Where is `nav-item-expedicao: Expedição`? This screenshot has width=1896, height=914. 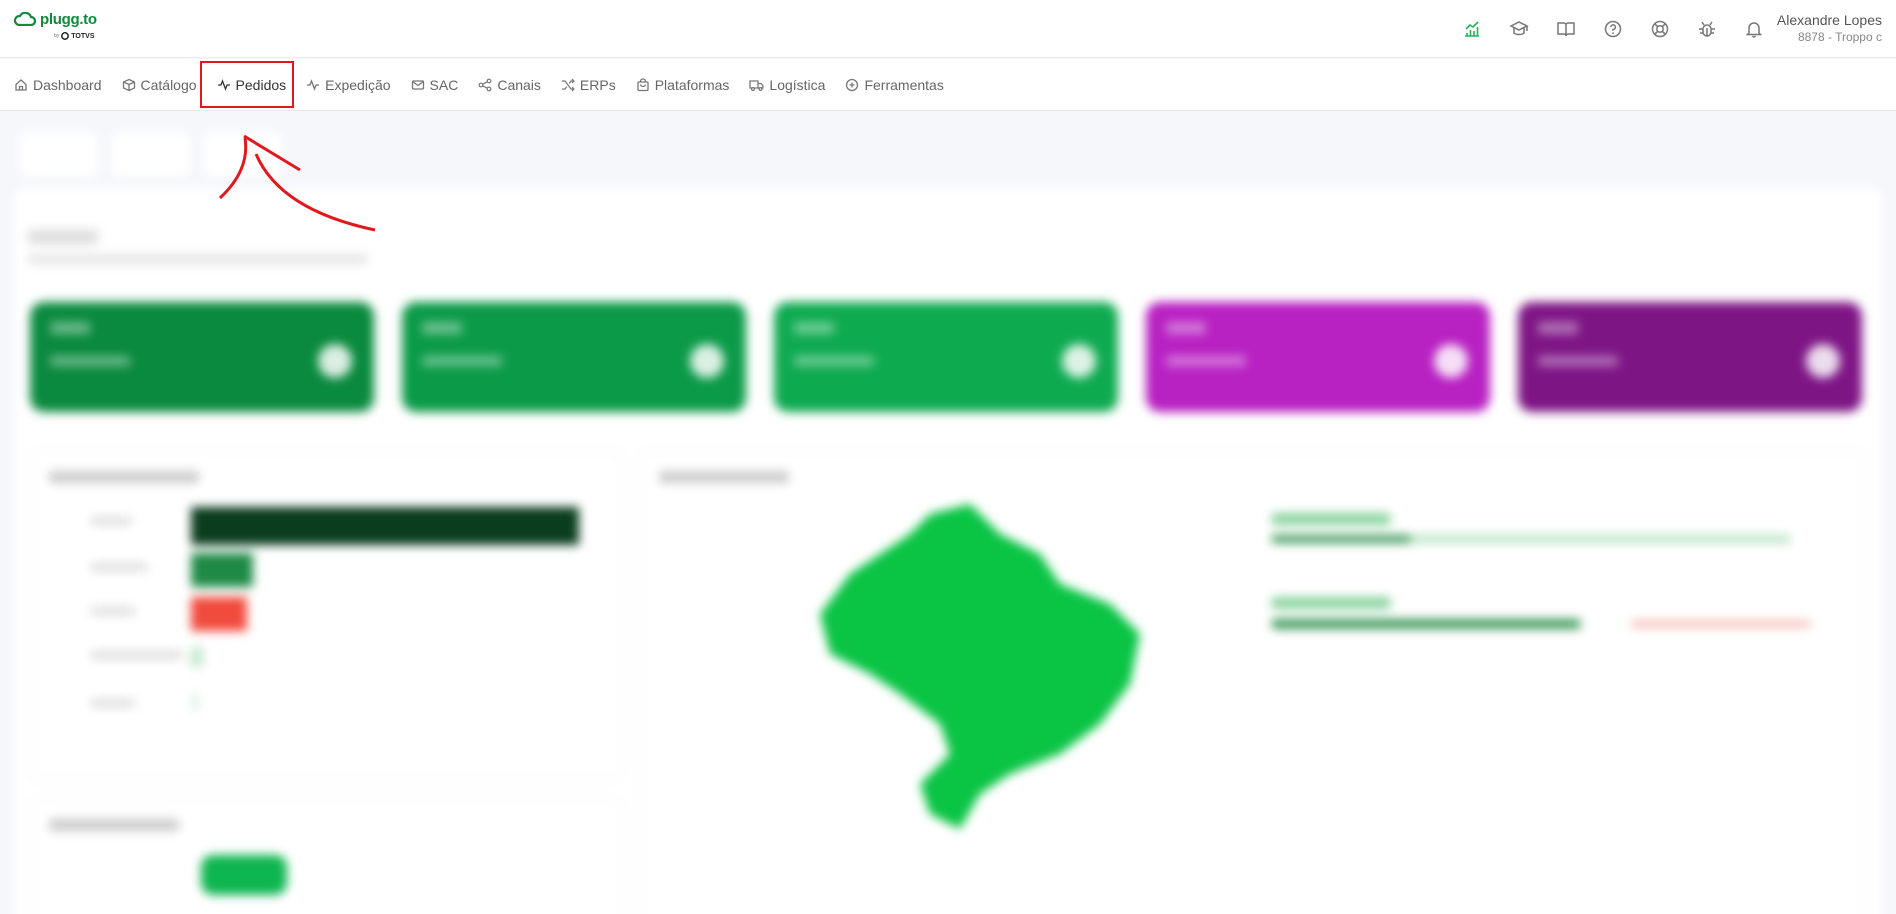
nav-item-expedicao: Expedição is located at coordinates (348, 85).